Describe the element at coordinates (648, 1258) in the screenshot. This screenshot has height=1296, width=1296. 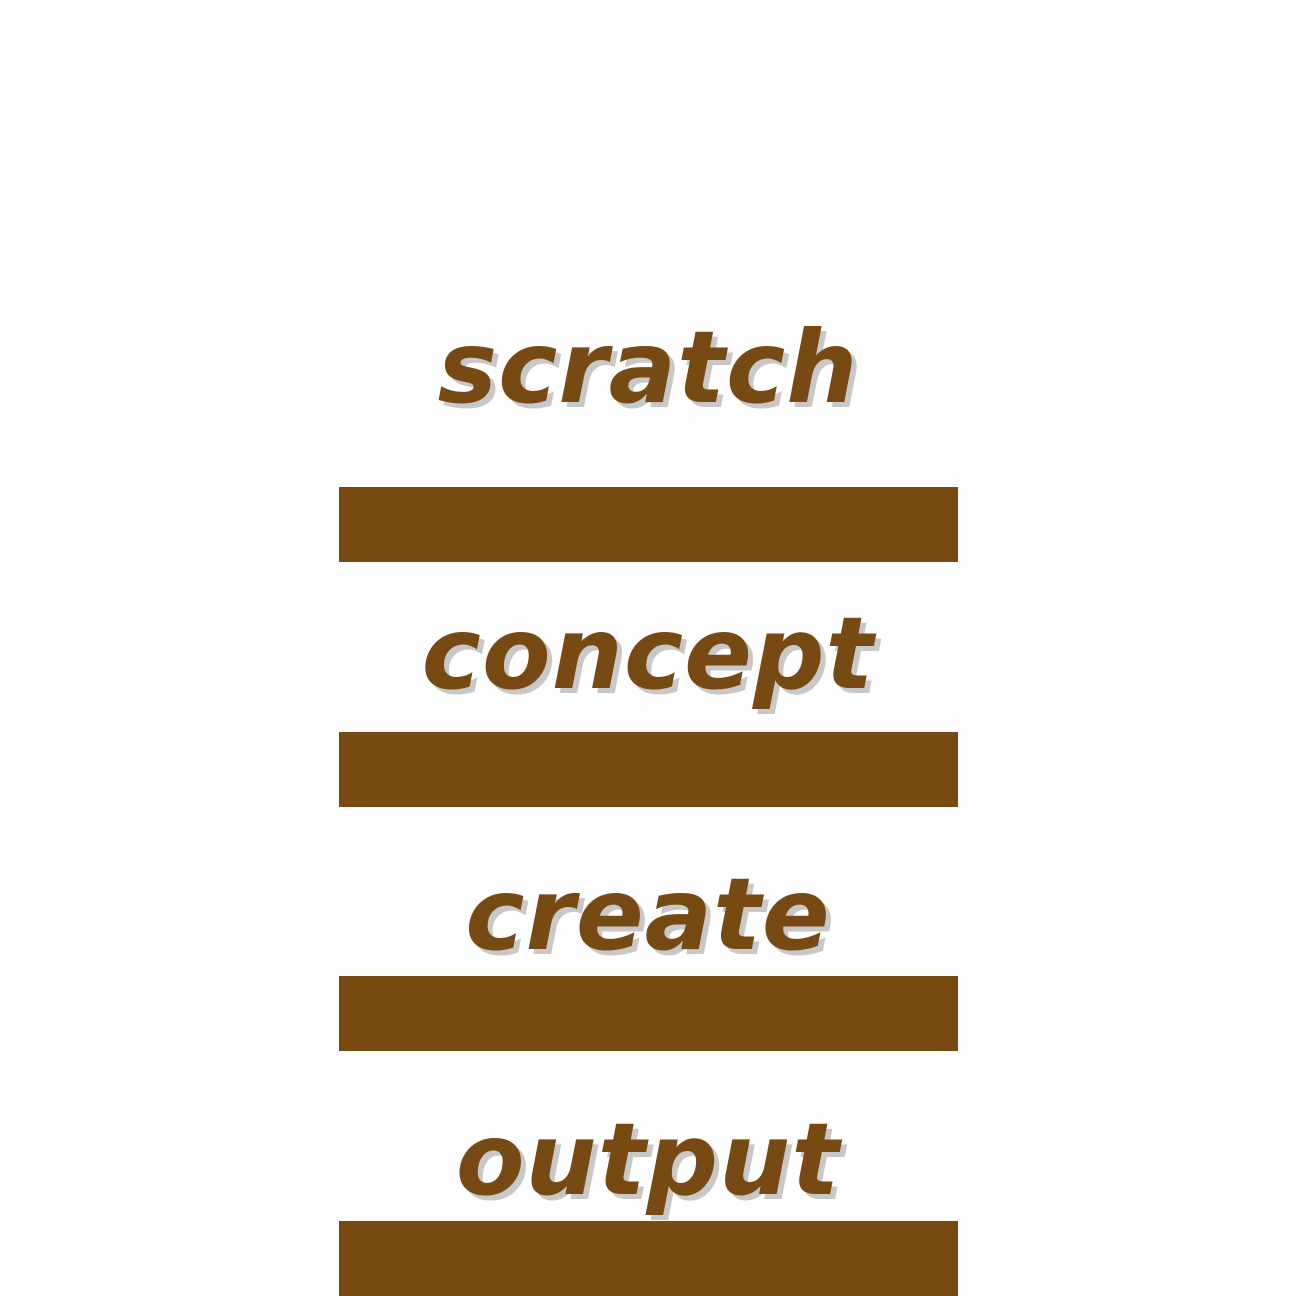
I see `step-bar-output` at that location.